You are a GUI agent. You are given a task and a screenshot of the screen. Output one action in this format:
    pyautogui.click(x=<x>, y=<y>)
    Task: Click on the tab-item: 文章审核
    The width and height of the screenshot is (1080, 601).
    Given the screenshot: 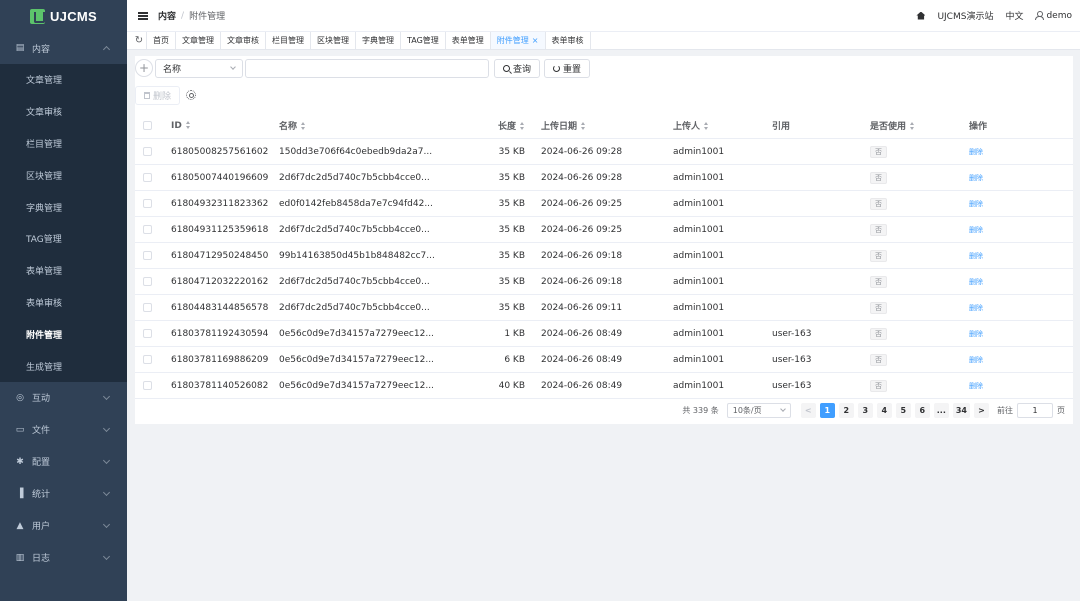 What is the action you would take?
    pyautogui.click(x=242, y=40)
    